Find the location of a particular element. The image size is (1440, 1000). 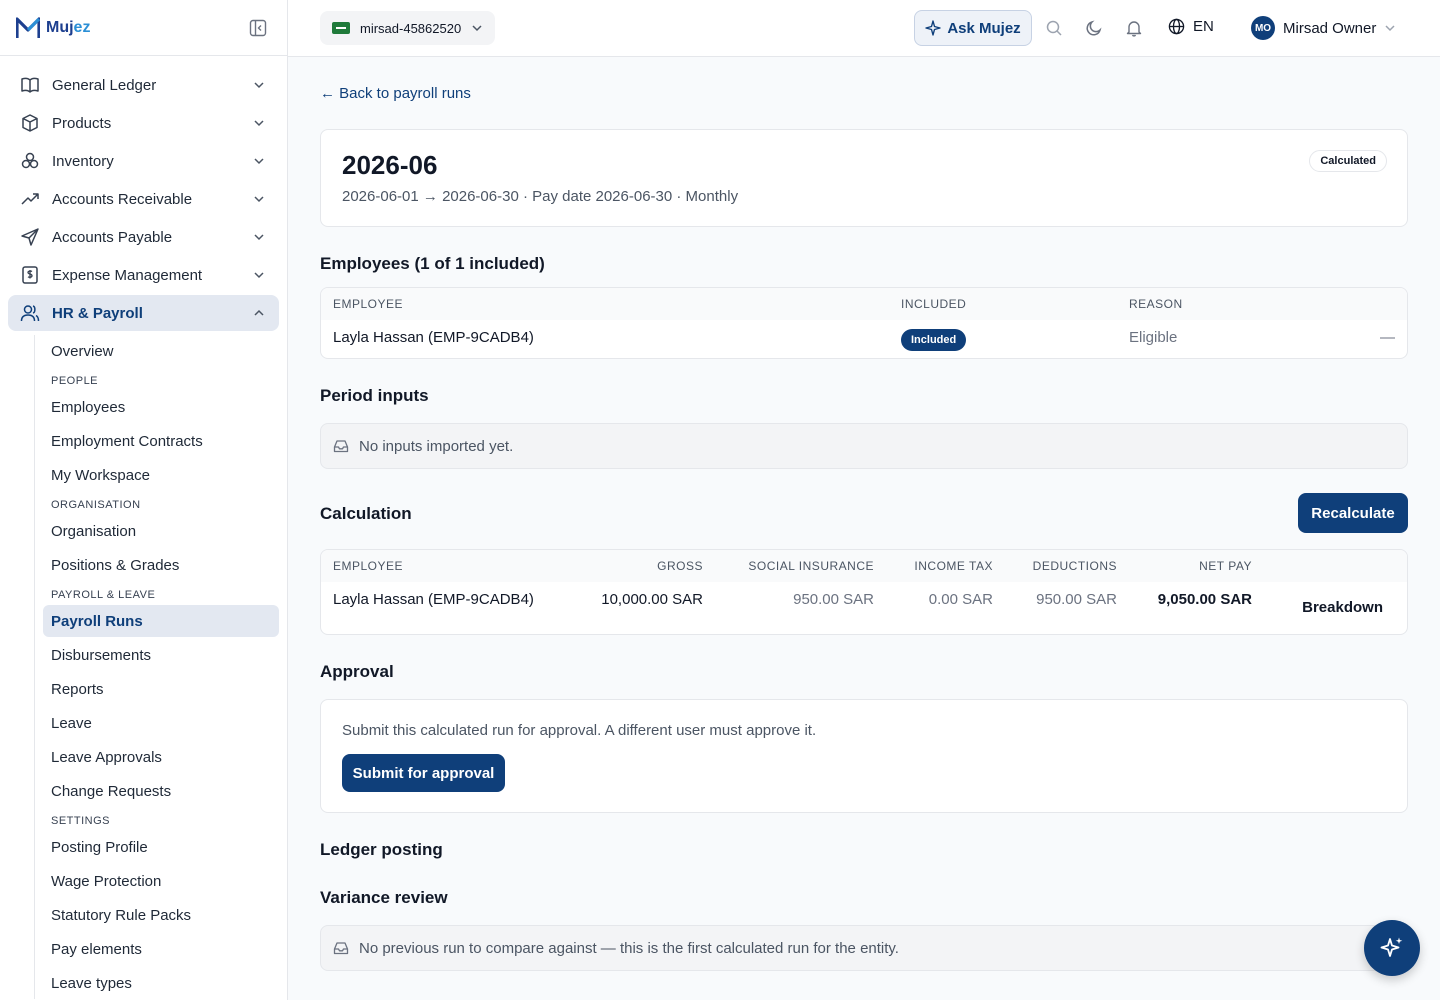

sidebar-subitem-payroll-runs: Payroll Runs is located at coordinates (161, 621).